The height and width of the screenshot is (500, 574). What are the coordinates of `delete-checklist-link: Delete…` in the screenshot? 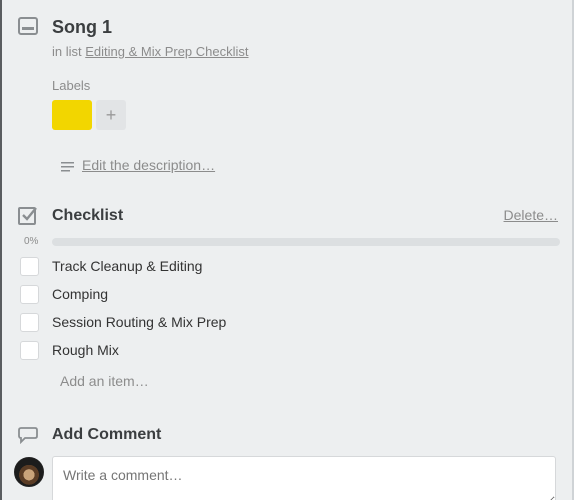 It's located at (531, 215).